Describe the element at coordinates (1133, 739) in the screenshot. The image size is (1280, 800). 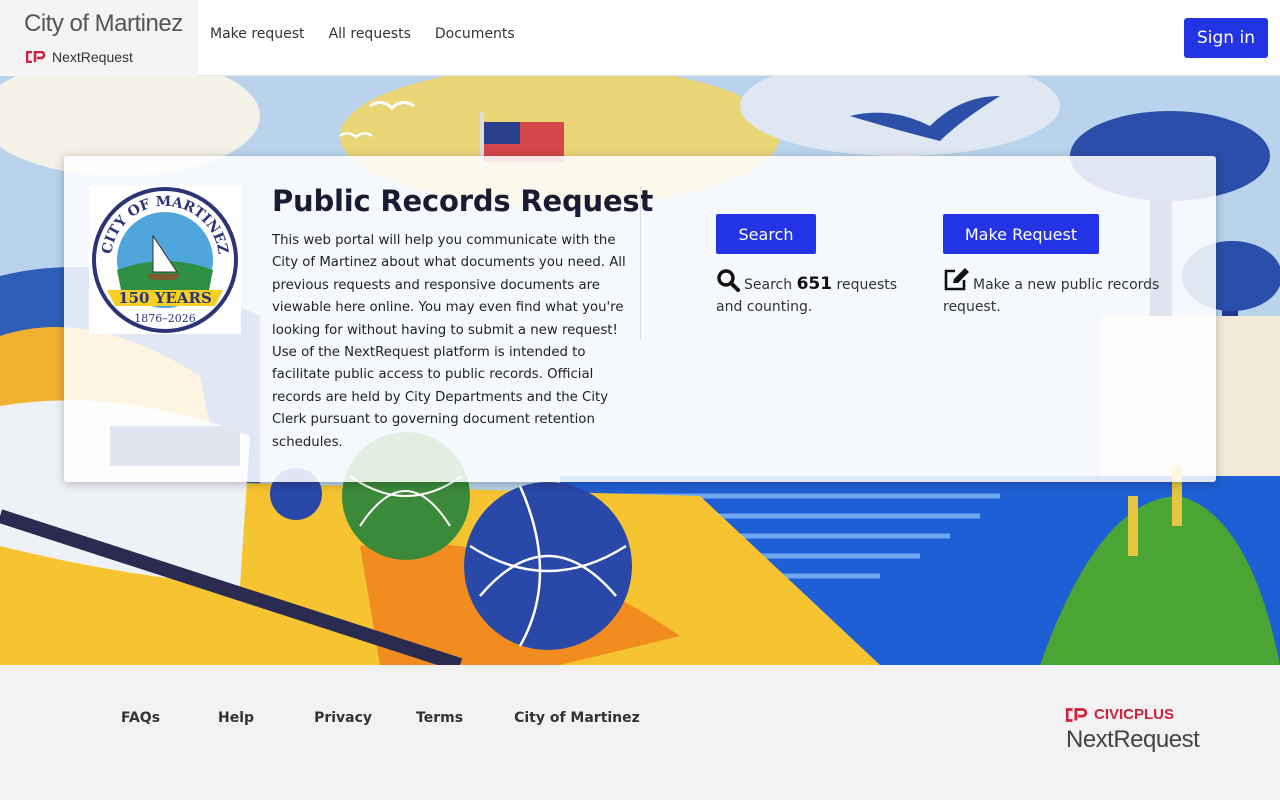
I see `nextrequest-wordmark: NextRequest` at that location.